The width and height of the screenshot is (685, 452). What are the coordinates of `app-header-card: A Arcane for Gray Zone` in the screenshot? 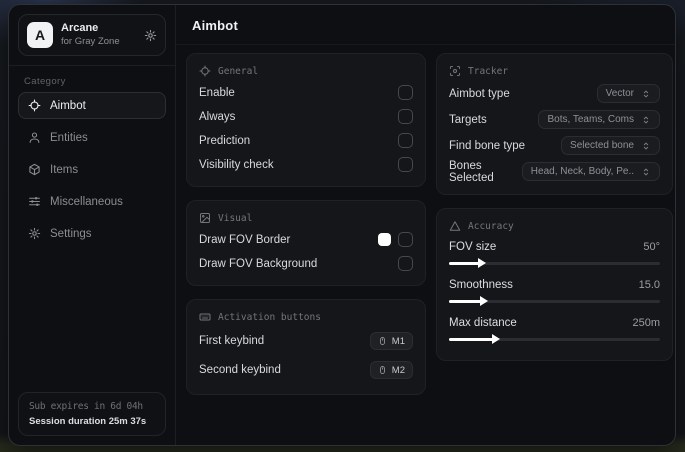 It's located at (92, 35).